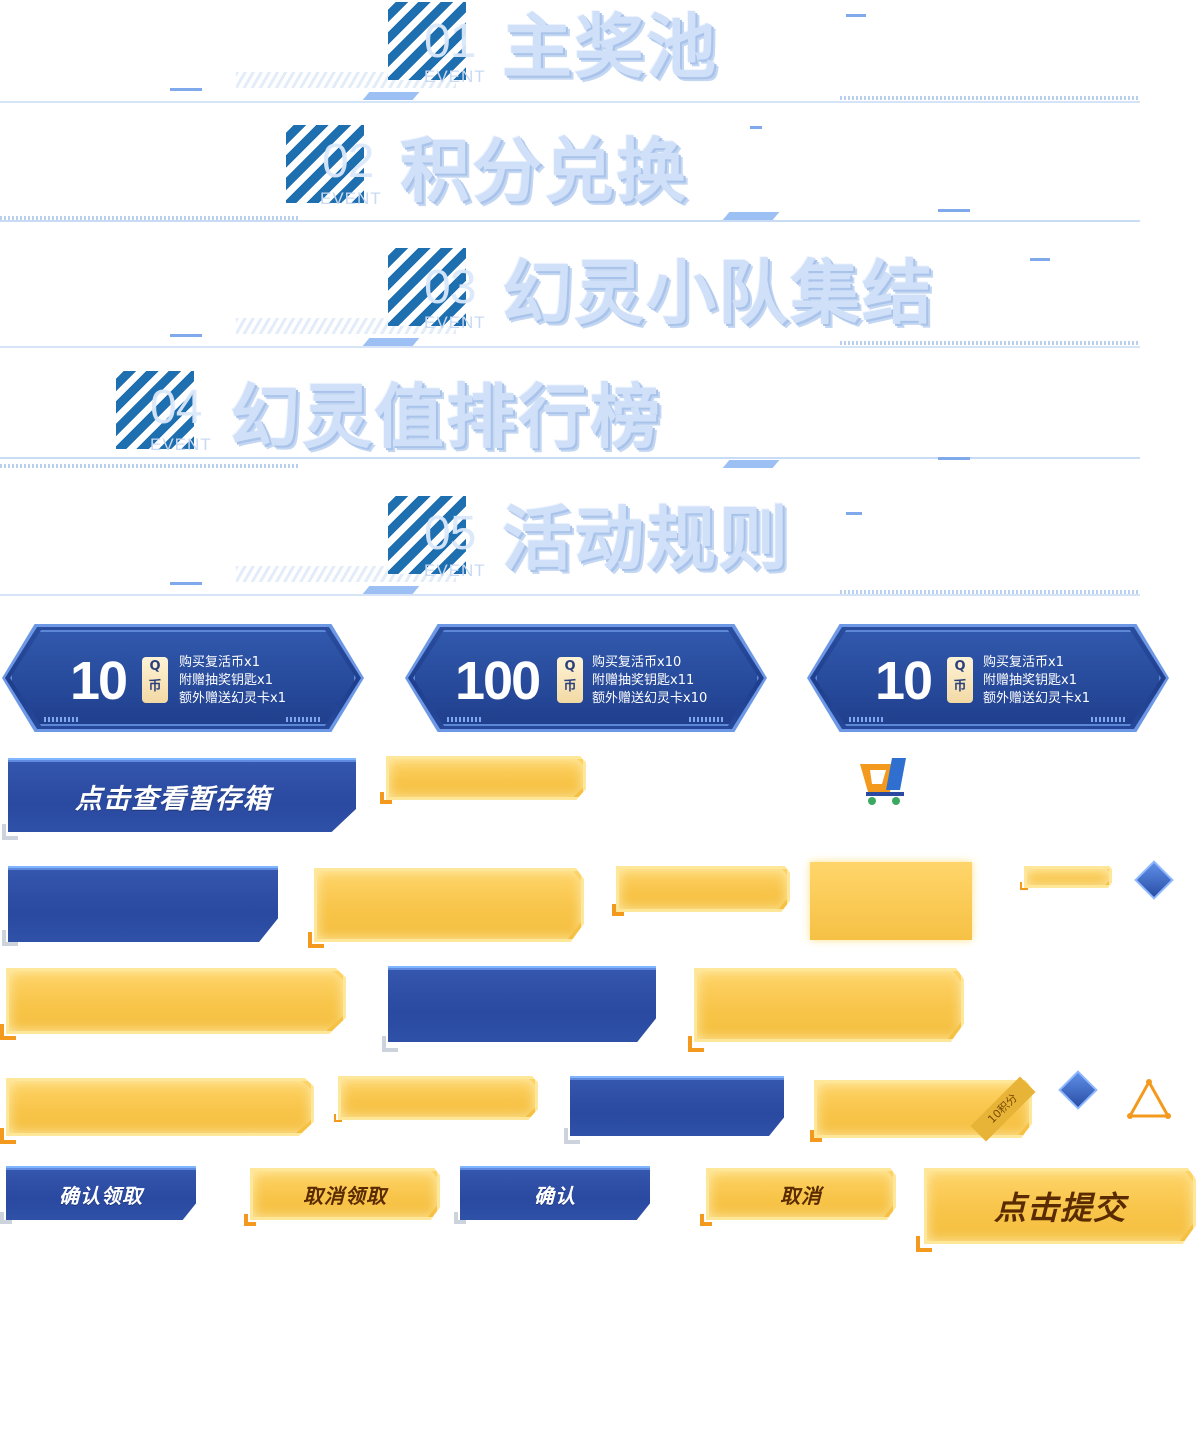 The height and width of the screenshot is (1452, 1200). I want to click on cancel-button: 取消, so click(801, 1194).